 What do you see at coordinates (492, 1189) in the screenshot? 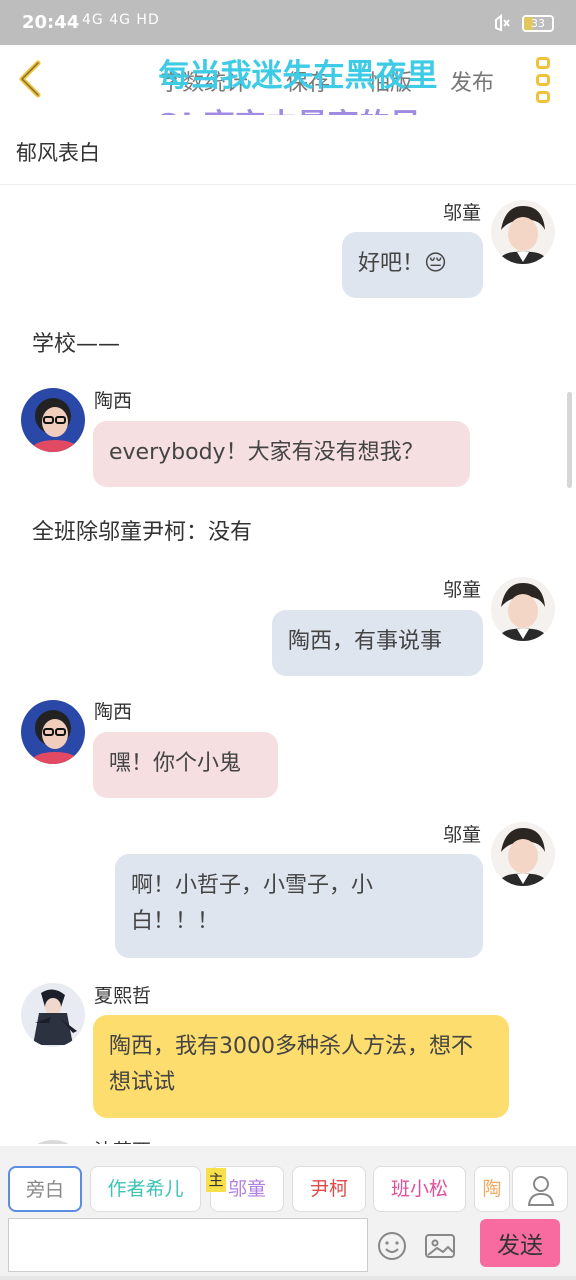
I see `role-chip-partial: 陶` at bounding box center [492, 1189].